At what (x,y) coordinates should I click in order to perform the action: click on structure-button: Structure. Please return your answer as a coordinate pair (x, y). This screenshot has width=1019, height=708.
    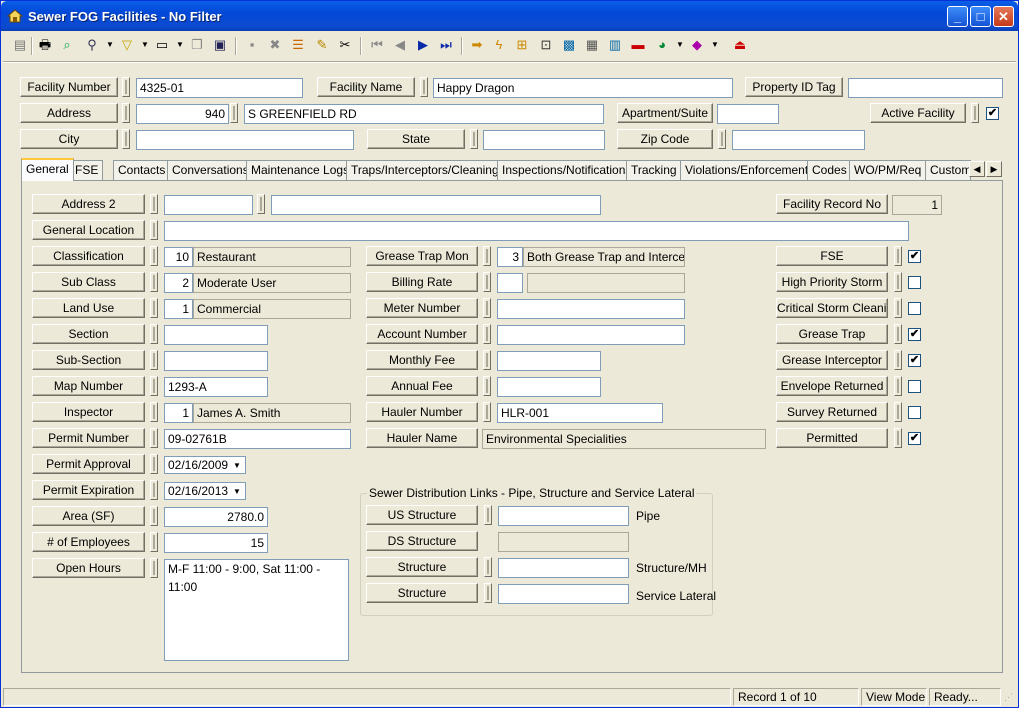
    Looking at the image, I should click on (422, 567).